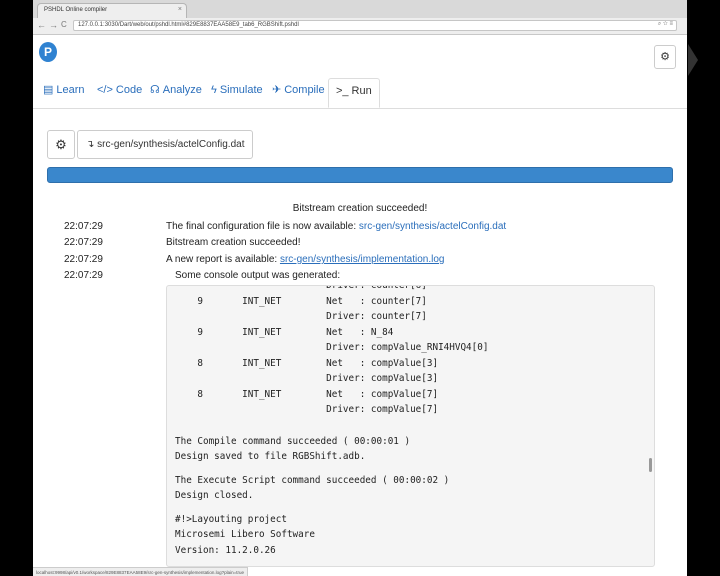 This screenshot has height=576, width=720. I want to click on tab-run: >_ Run, so click(354, 93).